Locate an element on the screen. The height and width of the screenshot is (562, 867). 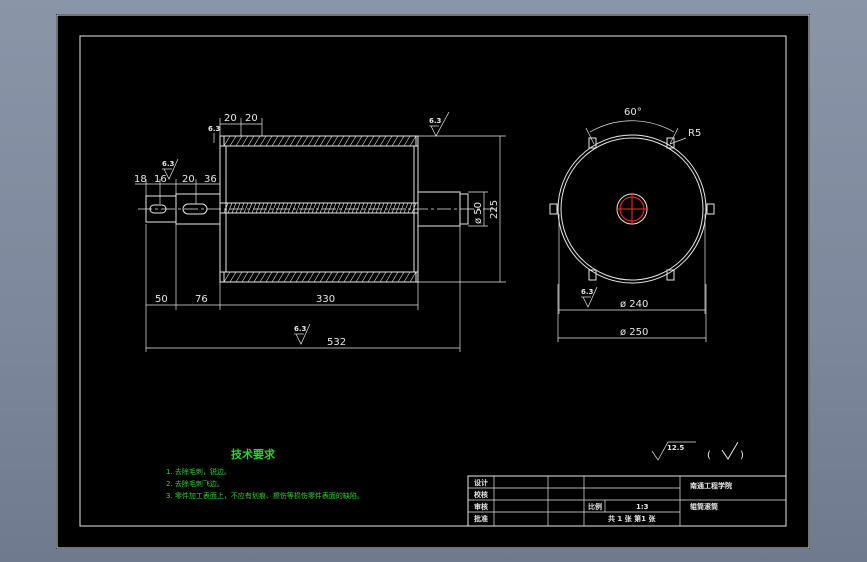
dim-330: 330 is located at coordinates (325, 299).